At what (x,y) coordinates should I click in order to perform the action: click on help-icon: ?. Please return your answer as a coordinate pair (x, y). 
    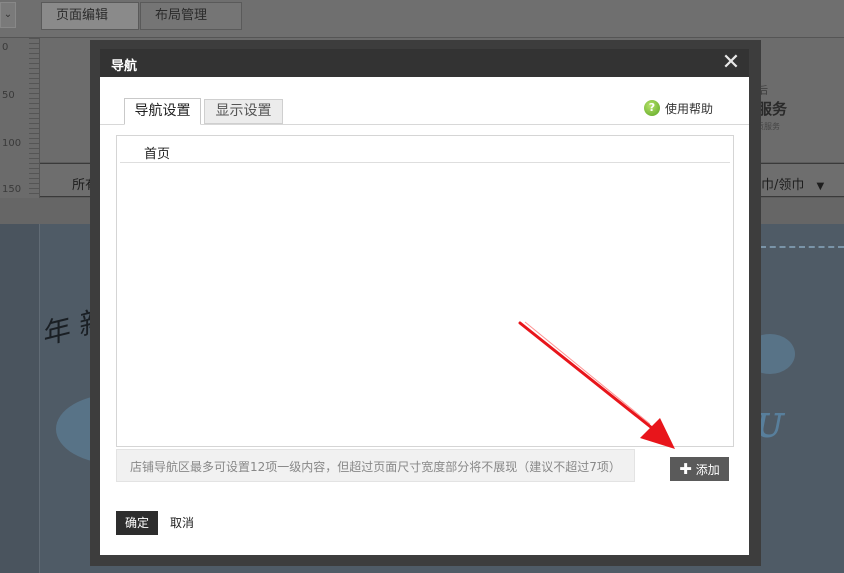
    Looking at the image, I should click on (652, 108).